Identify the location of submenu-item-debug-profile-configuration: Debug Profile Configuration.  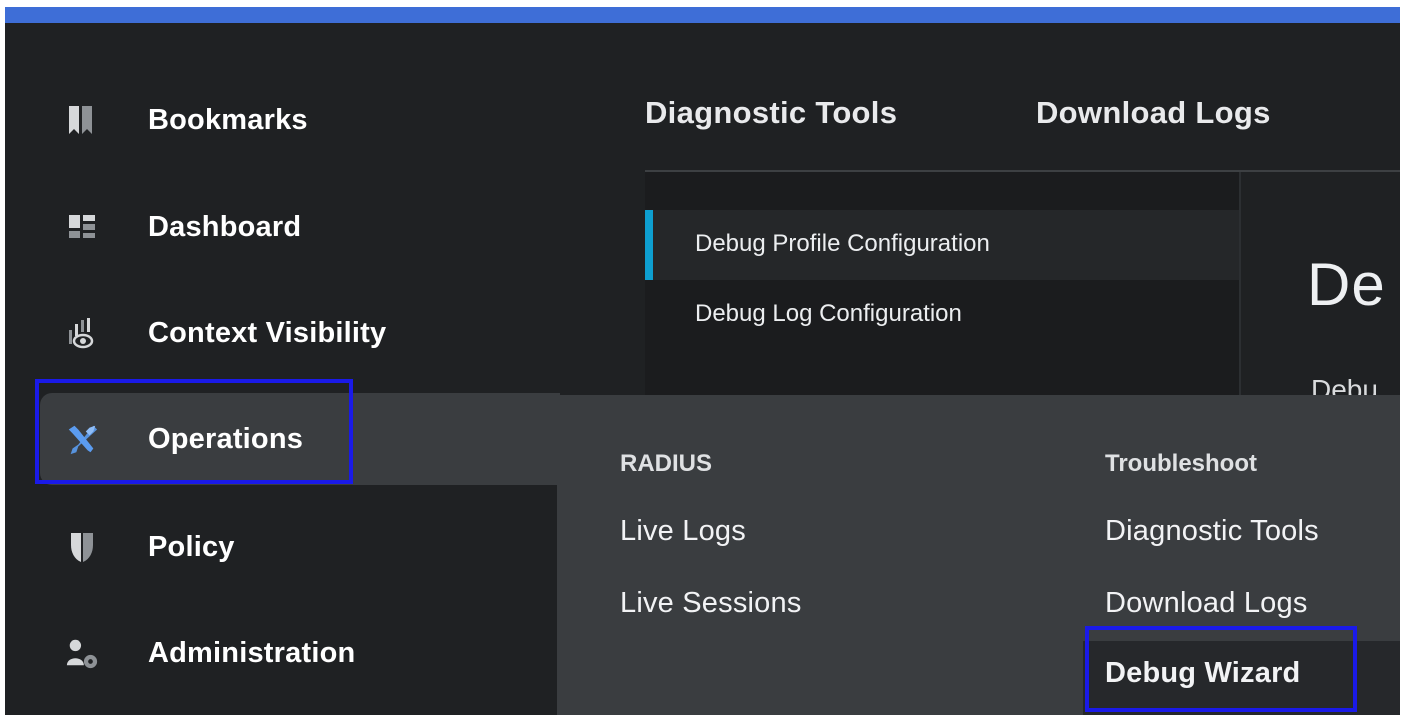
(942, 245).